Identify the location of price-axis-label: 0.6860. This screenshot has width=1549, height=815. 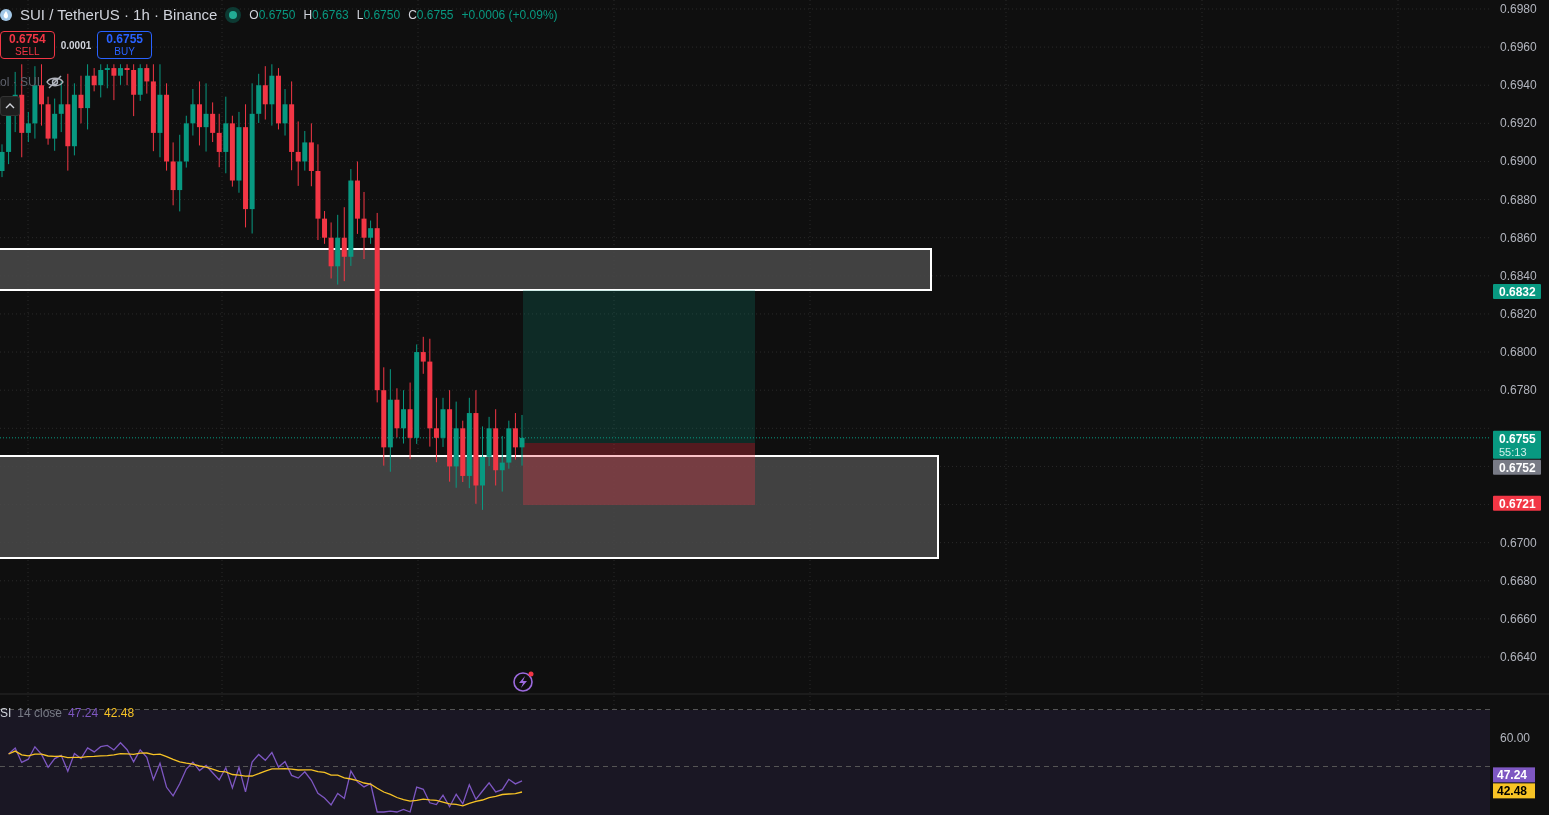
(1518, 237).